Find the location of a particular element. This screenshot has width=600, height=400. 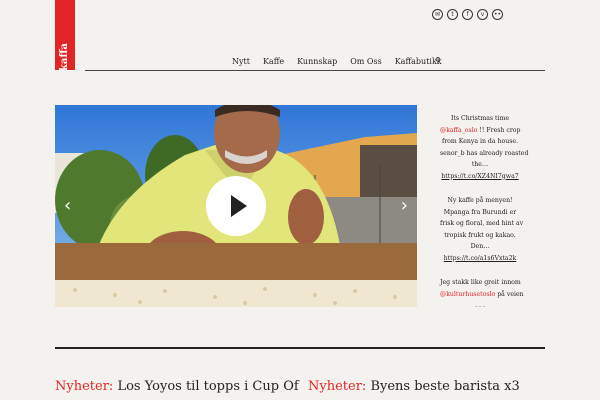

mail-icon: ✉ is located at coordinates (437, 14).